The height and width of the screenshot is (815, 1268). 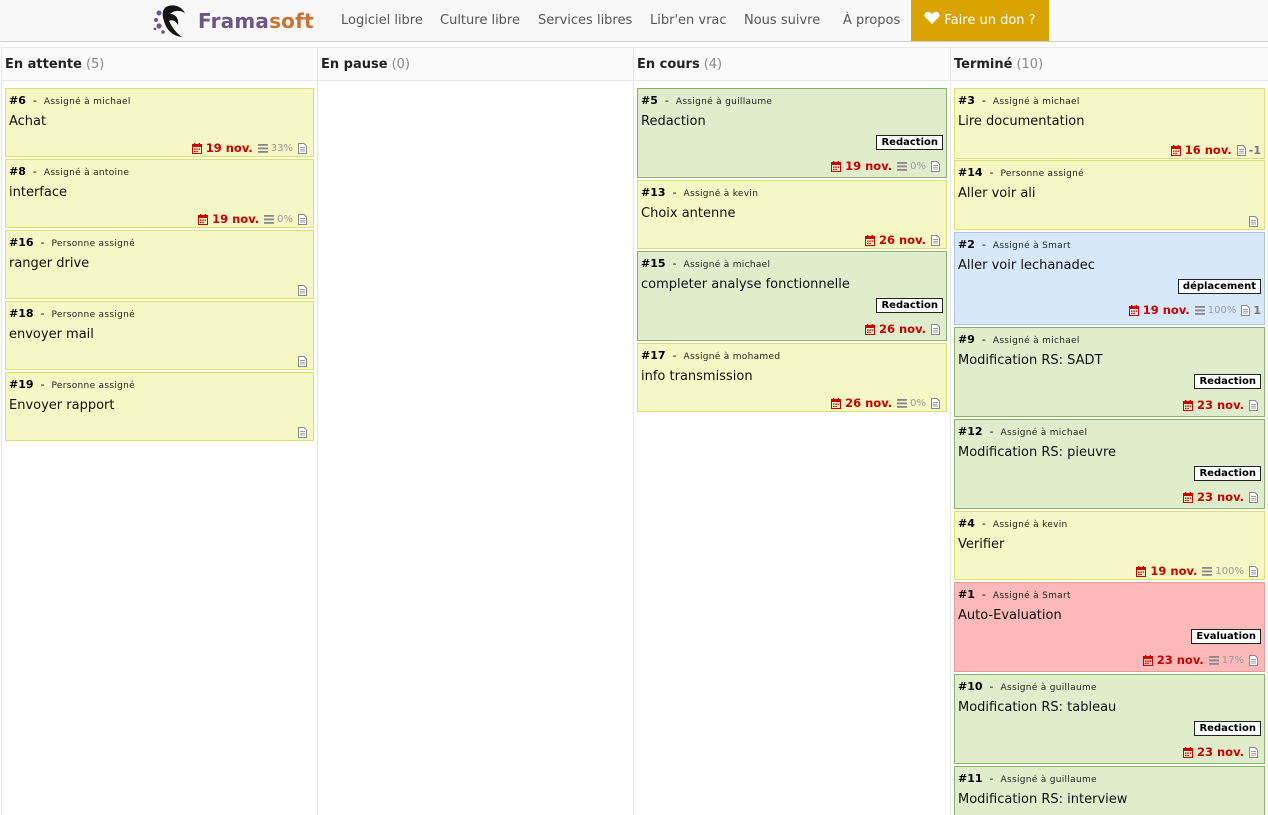 I want to click on task-card: #8- Assigné à antoine interface 19 nov. 0%, so click(x=159, y=193).